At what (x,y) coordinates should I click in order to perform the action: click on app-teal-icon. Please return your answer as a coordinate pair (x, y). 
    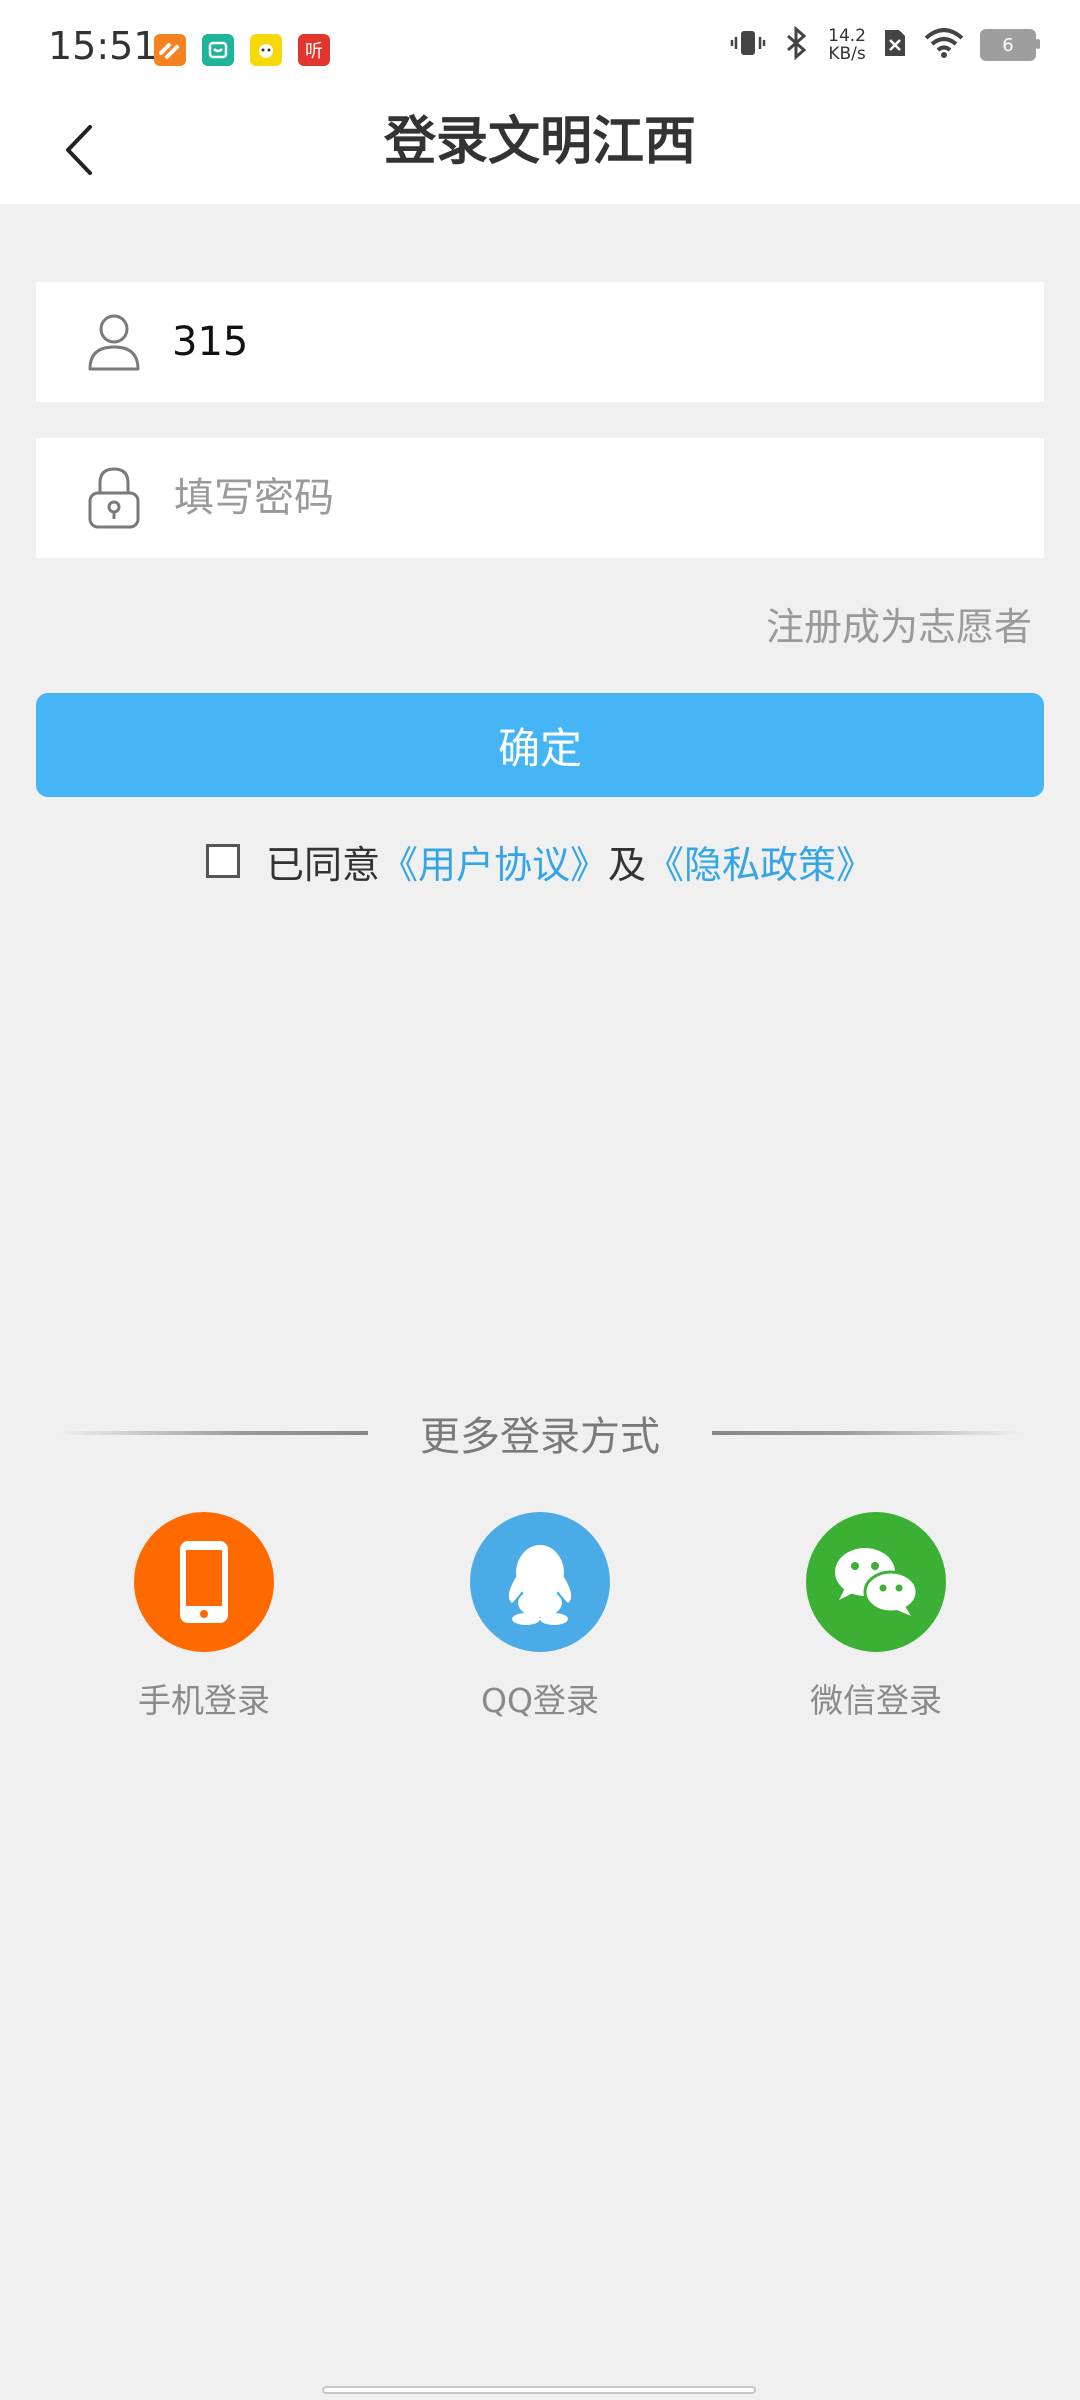
    Looking at the image, I should click on (218, 50).